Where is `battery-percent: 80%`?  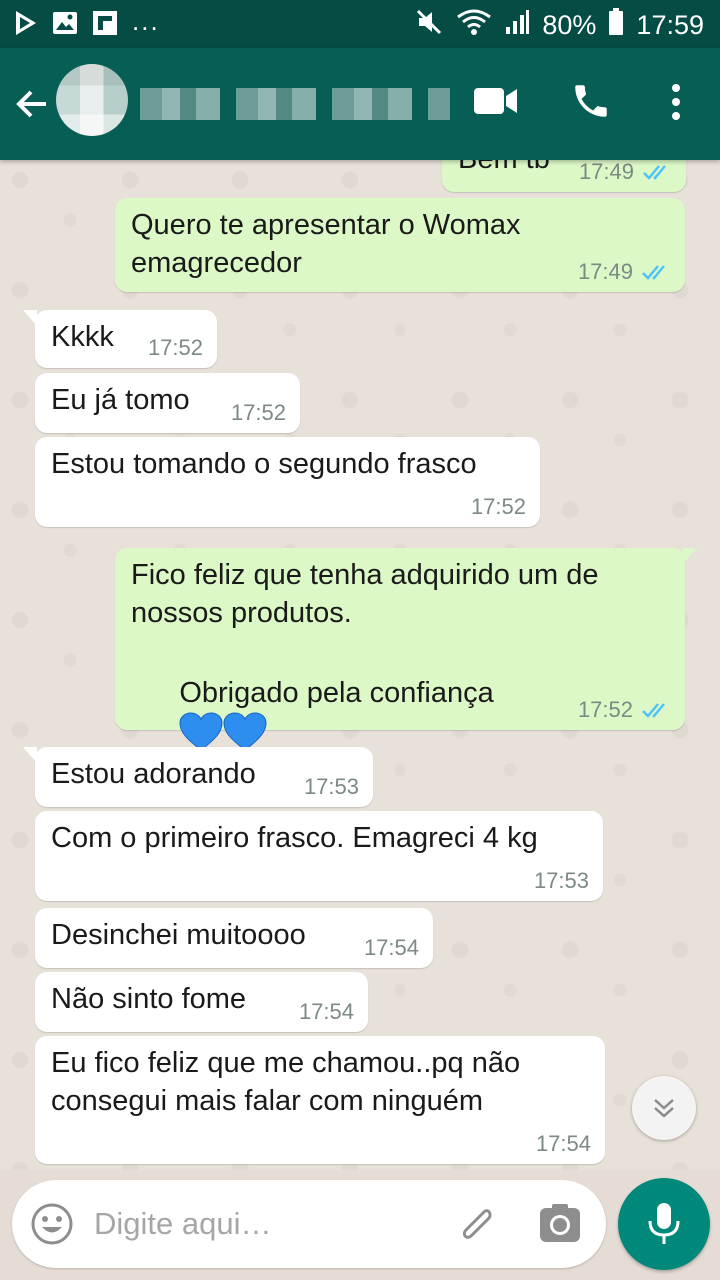
battery-percent: 80% is located at coordinates (569, 25).